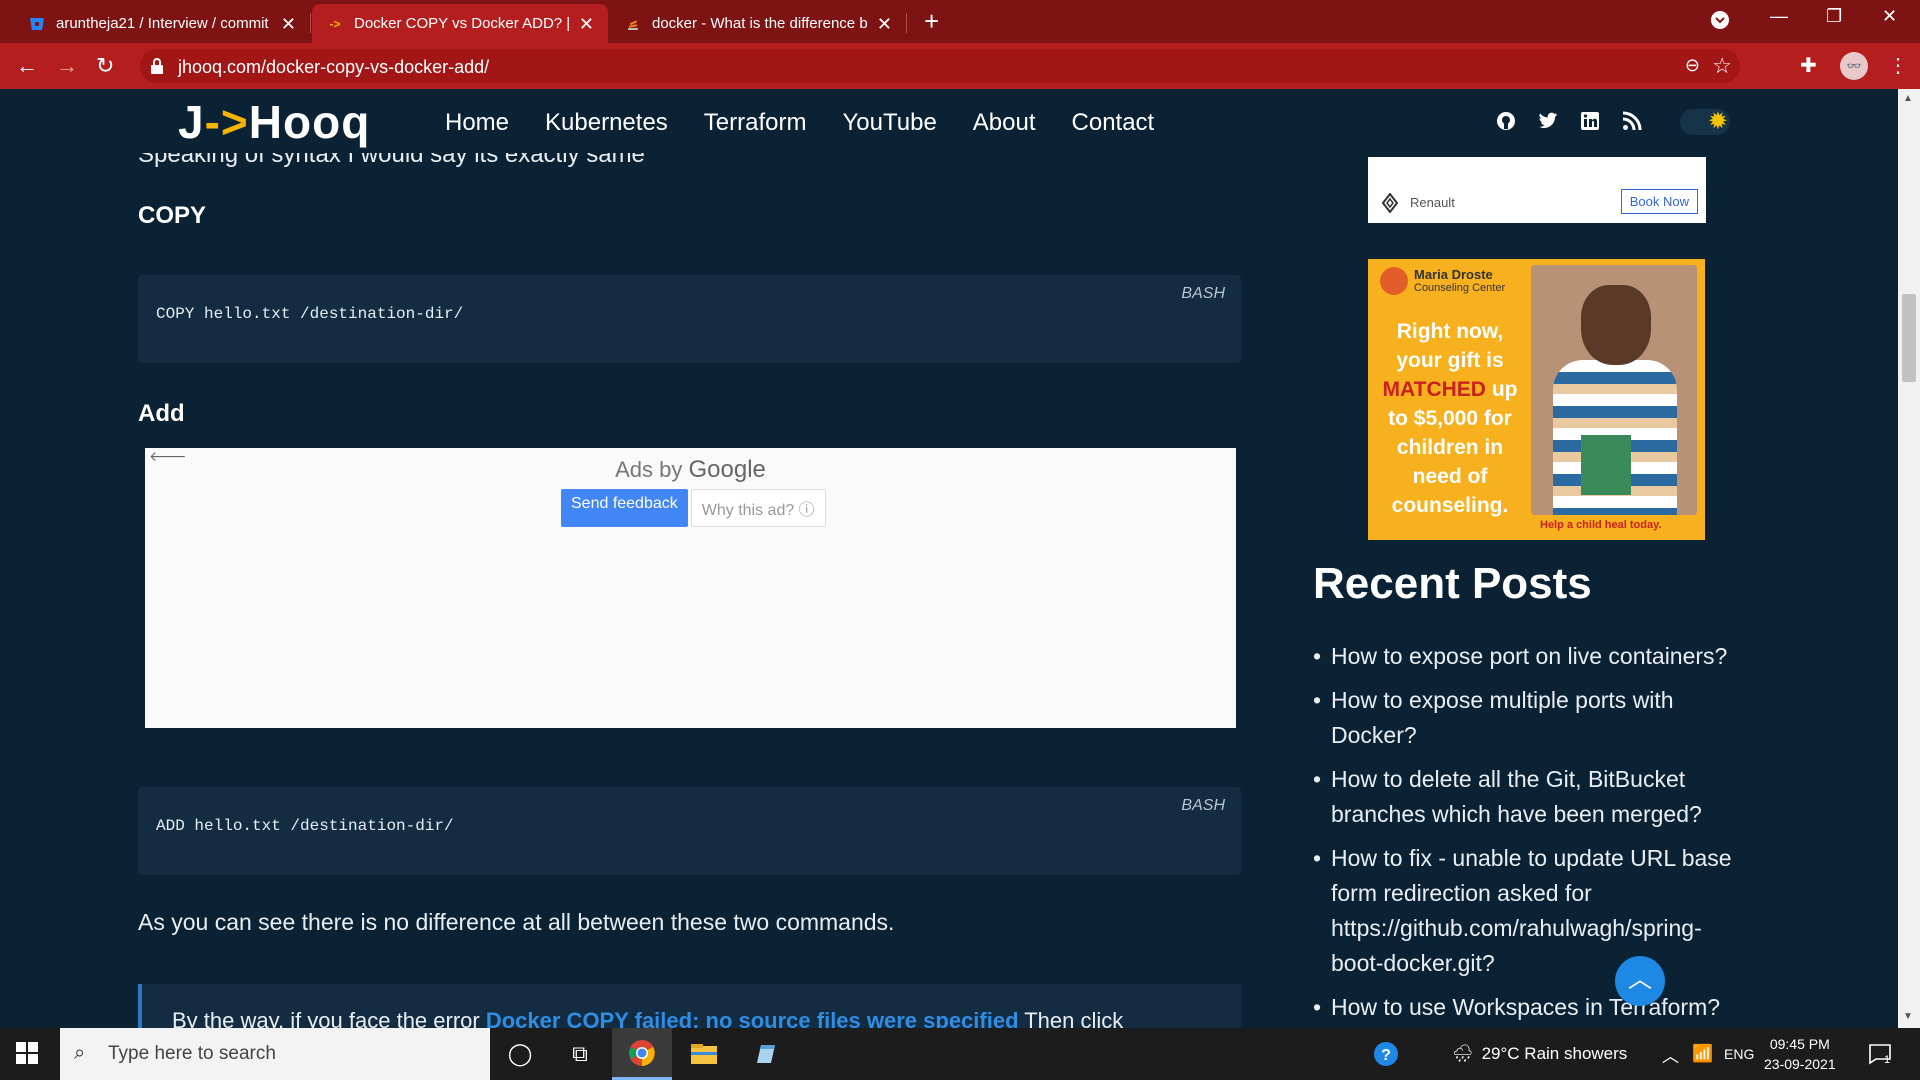 The width and height of the screenshot is (1920, 1080). Describe the element at coordinates (1670, 1054) in the screenshot. I see `show-hidden-icons-chevron-icon: ︿` at that location.